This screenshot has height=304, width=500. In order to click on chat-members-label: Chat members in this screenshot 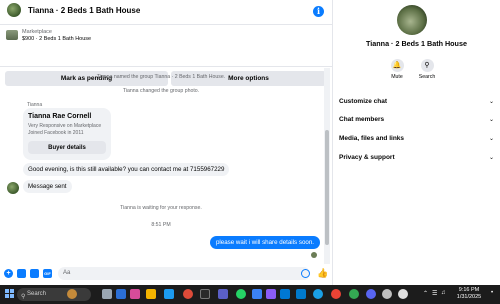, I will do `click(362, 119)`.